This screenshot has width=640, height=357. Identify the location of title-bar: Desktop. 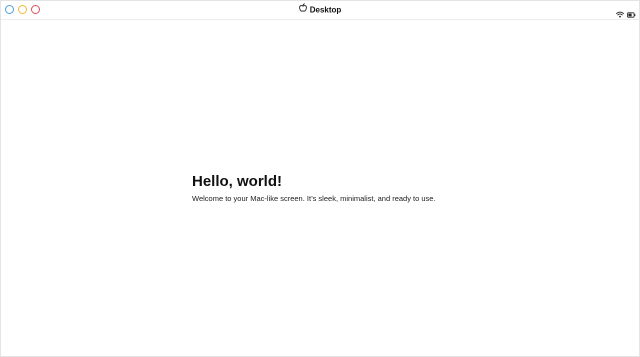
(320, 10).